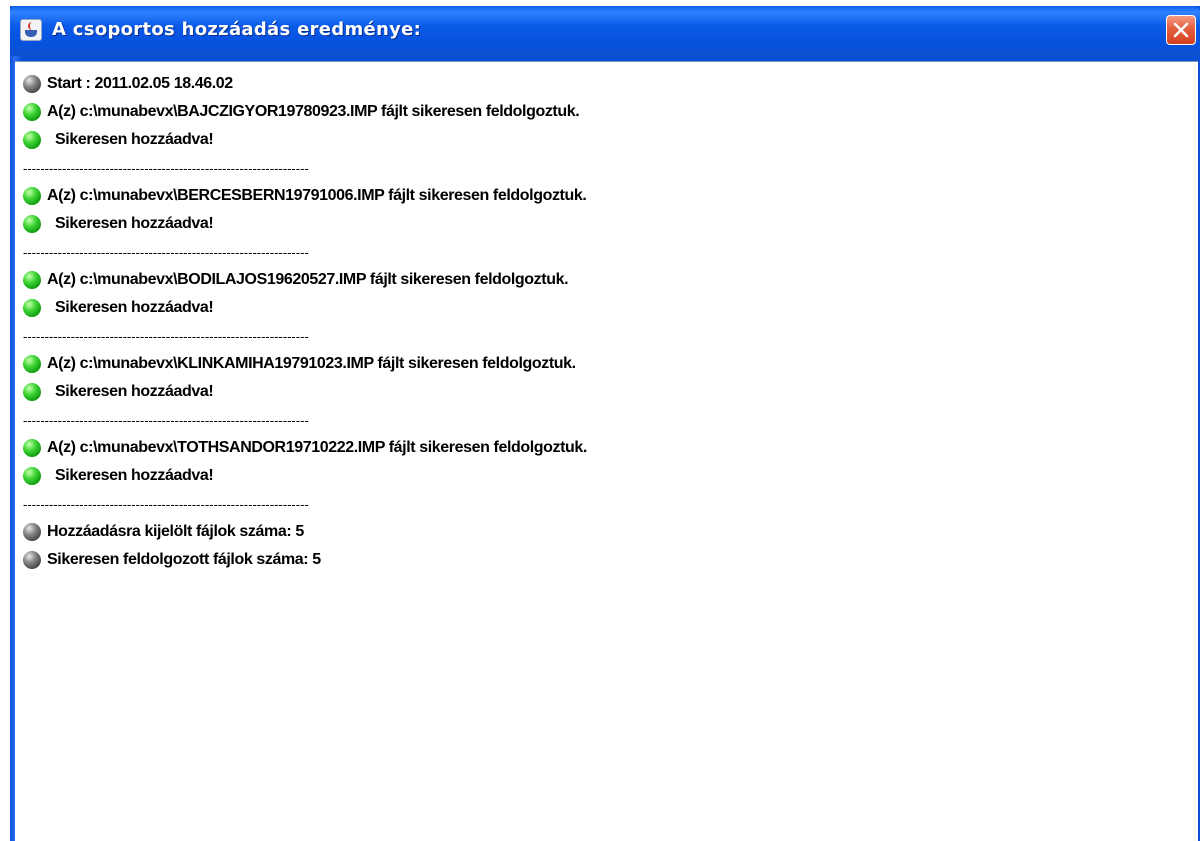 The height and width of the screenshot is (841, 1200). I want to click on close-button, so click(1181, 30).